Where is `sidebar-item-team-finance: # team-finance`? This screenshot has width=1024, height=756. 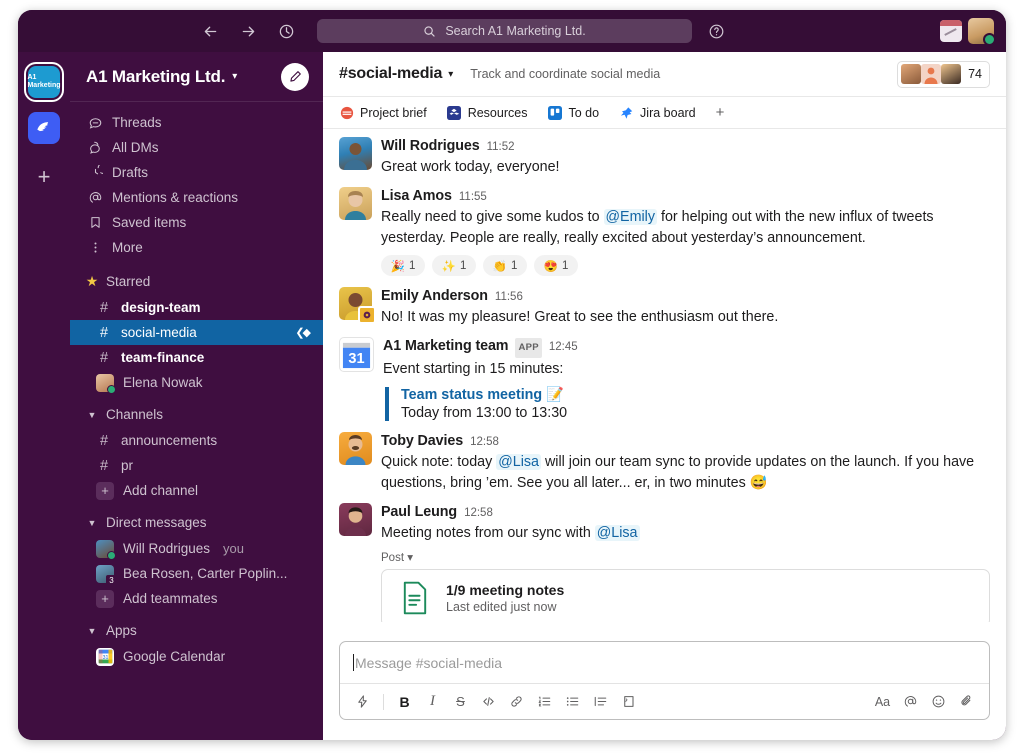 sidebar-item-team-finance: # team-finance is located at coordinates (196, 357).